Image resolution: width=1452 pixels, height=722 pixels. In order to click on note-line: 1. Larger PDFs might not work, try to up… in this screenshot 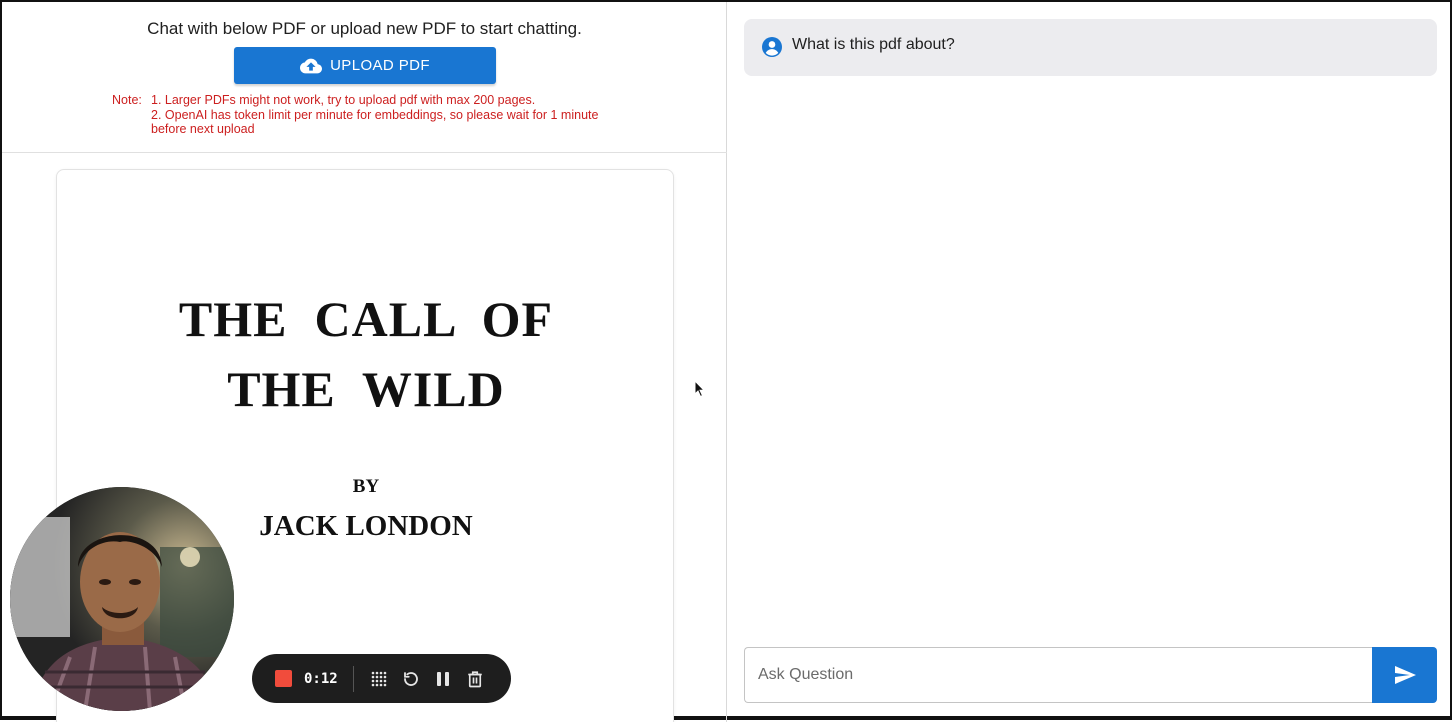, I will do `click(343, 100)`.